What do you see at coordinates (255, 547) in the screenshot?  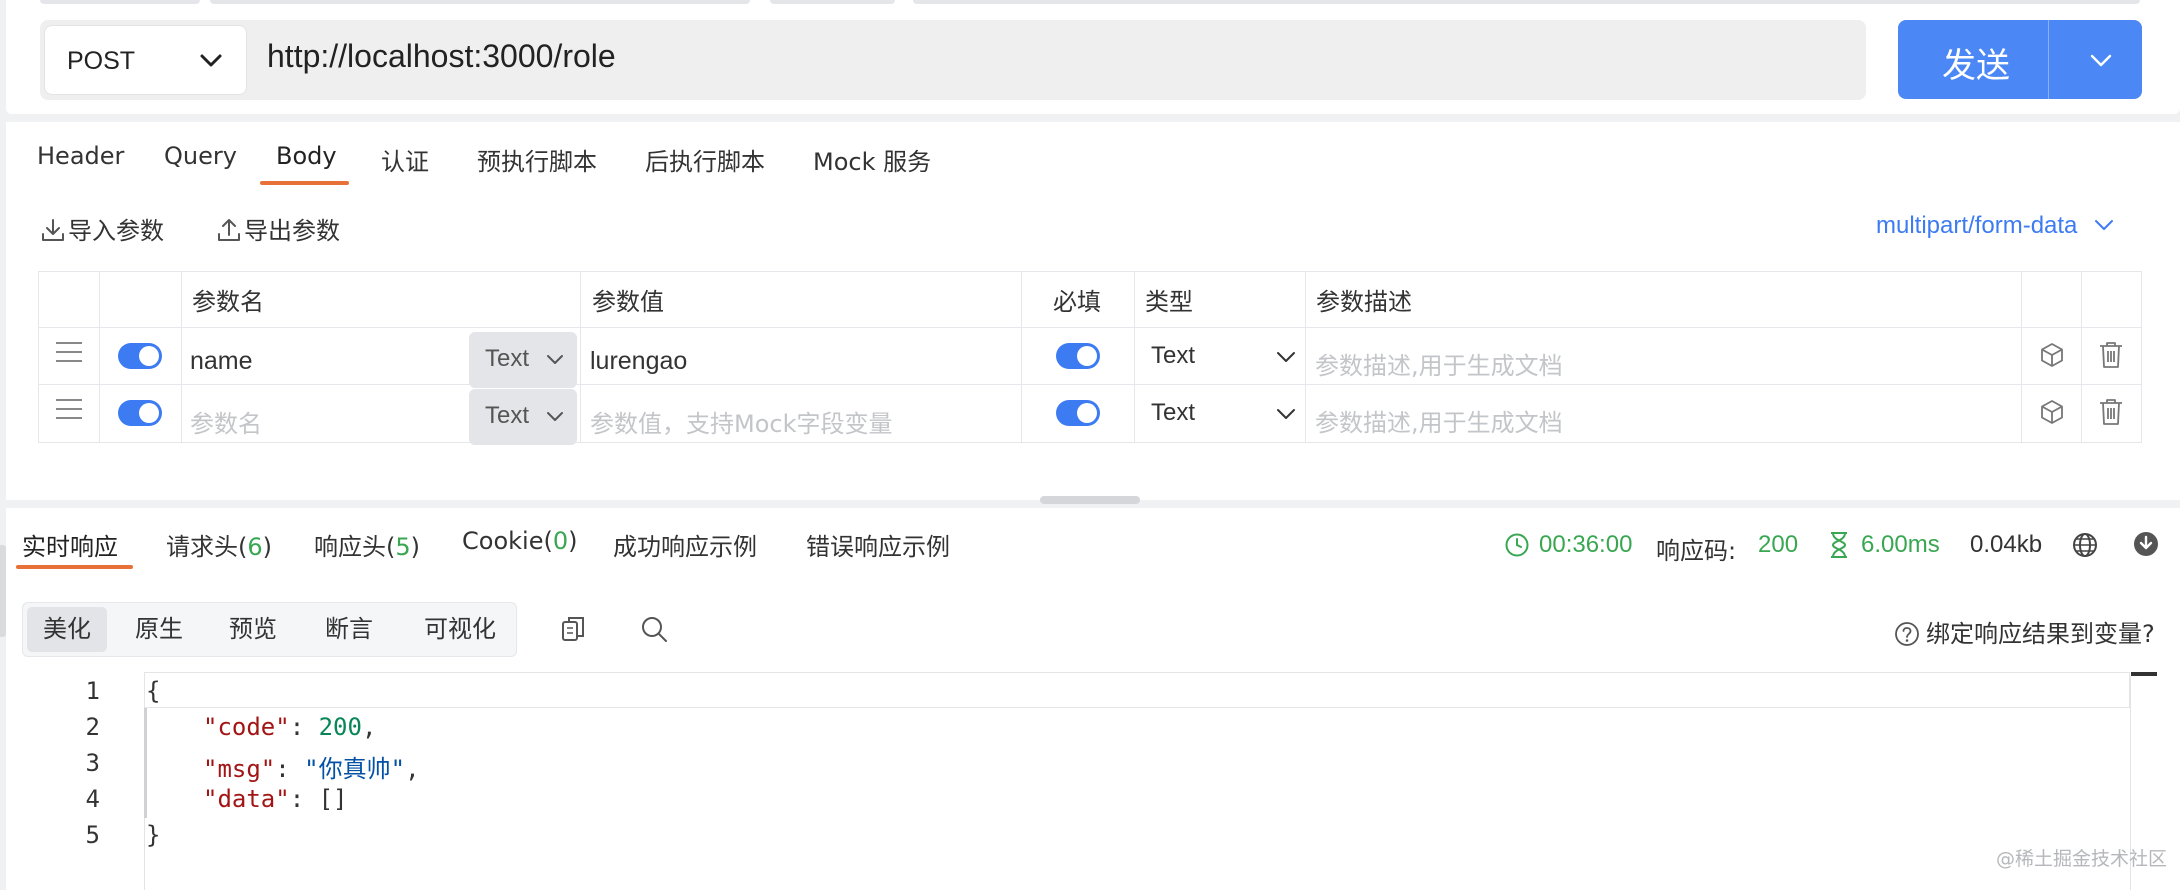 I see `count-badge: 6` at bounding box center [255, 547].